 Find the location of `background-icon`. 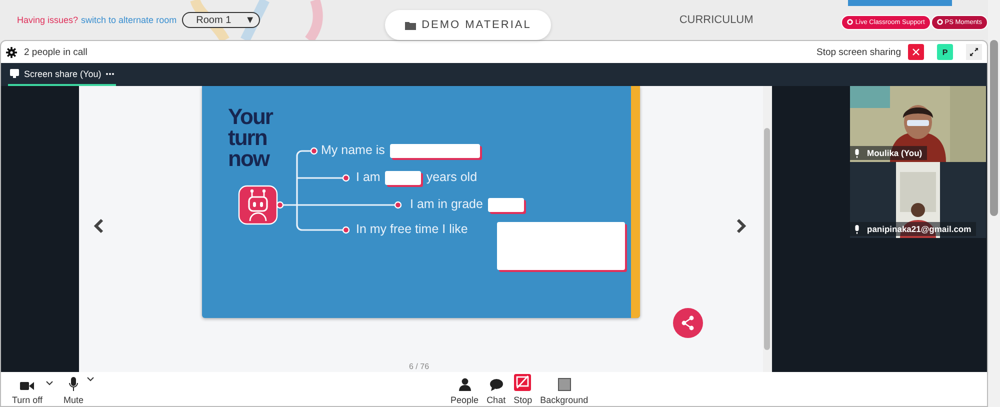

background-icon is located at coordinates (564, 384).